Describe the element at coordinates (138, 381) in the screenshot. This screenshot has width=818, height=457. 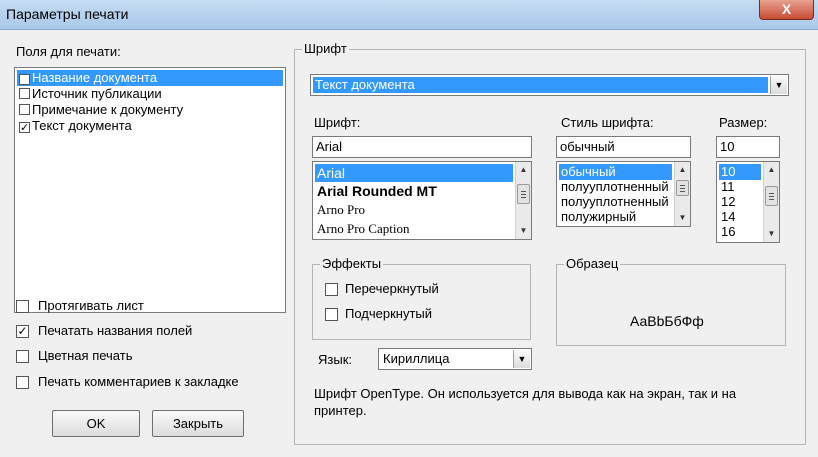
I see `print-comments-label: Печать комментариев к закладке` at that location.